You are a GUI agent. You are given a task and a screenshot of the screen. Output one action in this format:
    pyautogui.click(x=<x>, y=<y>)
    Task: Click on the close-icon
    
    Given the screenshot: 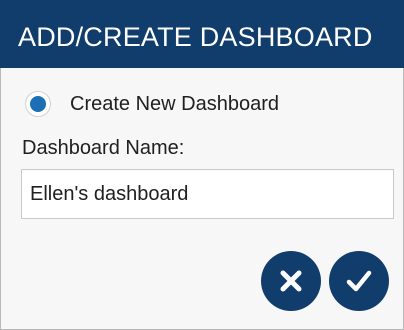 What is the action you would take?
    pyautogui.click(x=291, y=281)
    